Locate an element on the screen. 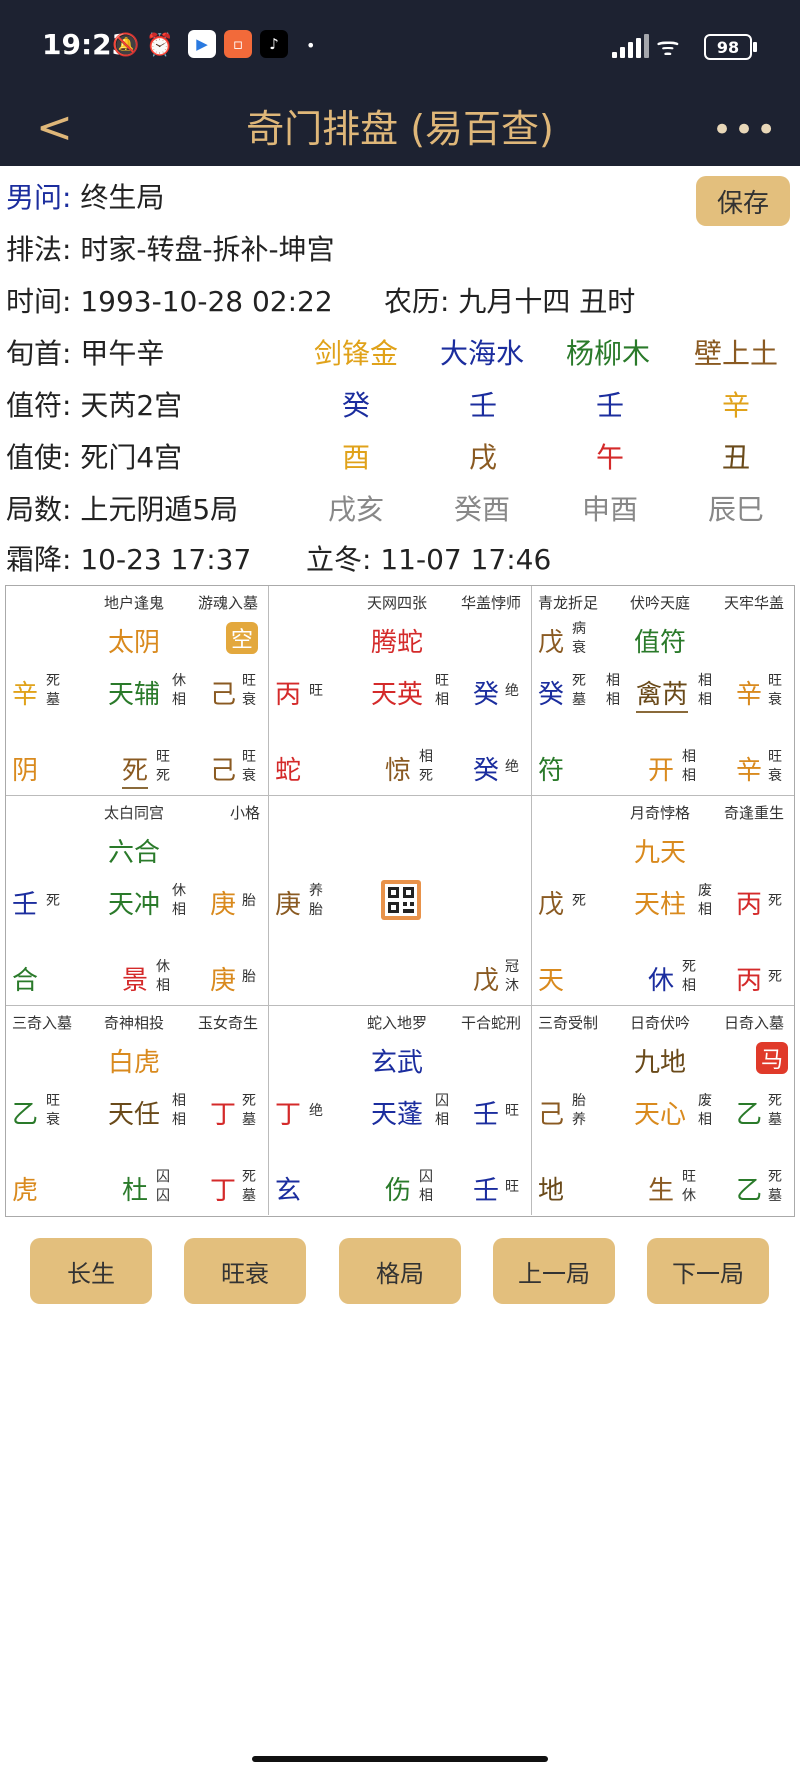 The width and height of the screenshot is (800, 1778). palace-right-stem: 辛 is located at coordinates (749, 695).